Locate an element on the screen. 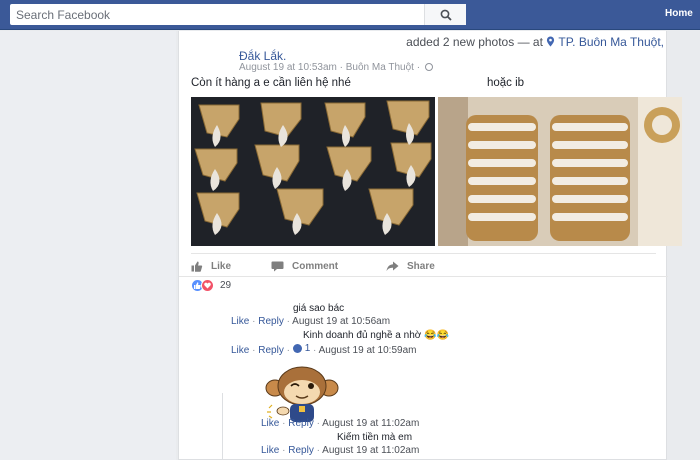 This screenshot has width=700, height=460. monkey-sticker is located at coordinates (302, 396).